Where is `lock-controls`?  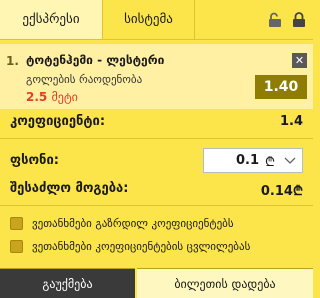
lock-controls is located at coordinates (287, 19).